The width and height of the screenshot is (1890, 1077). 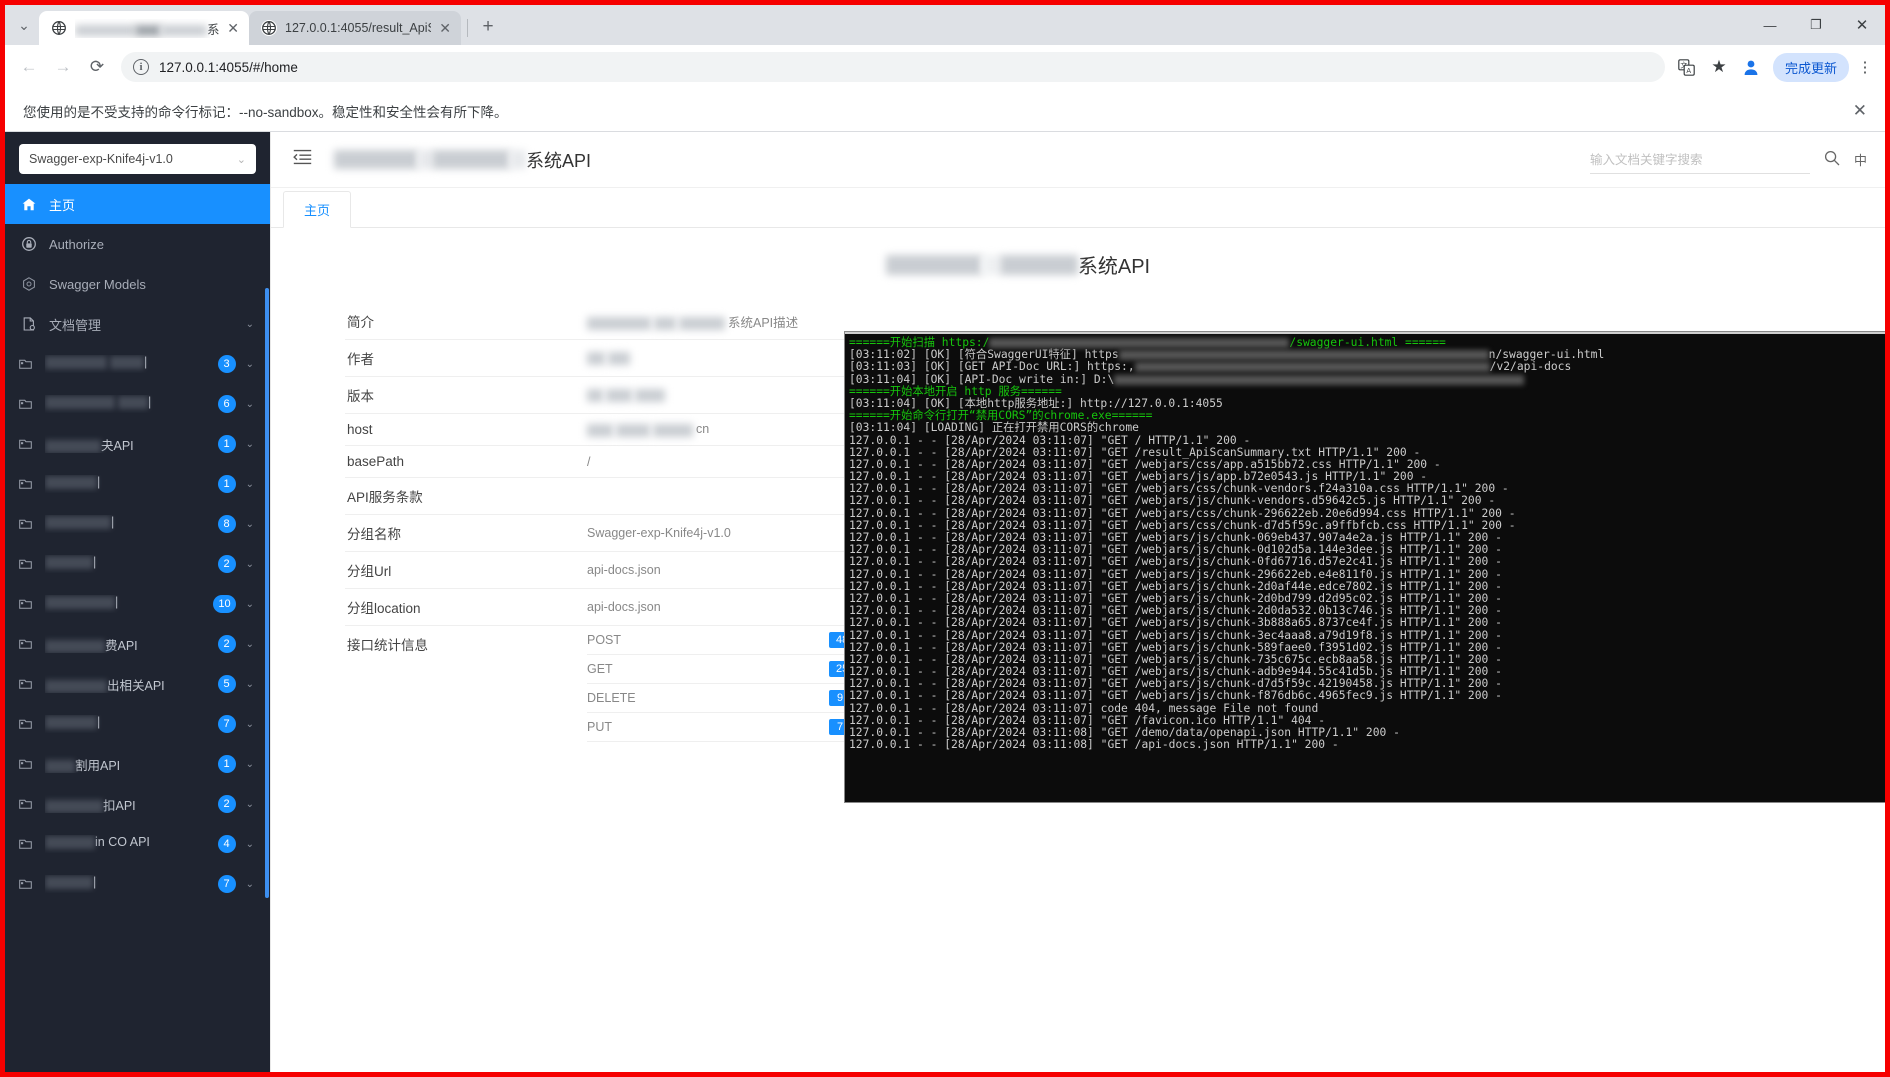 What do you see at coordinates (141, 67) in the screenshot?
I see `site-info-icon: i` at bounding box center [141, 67].